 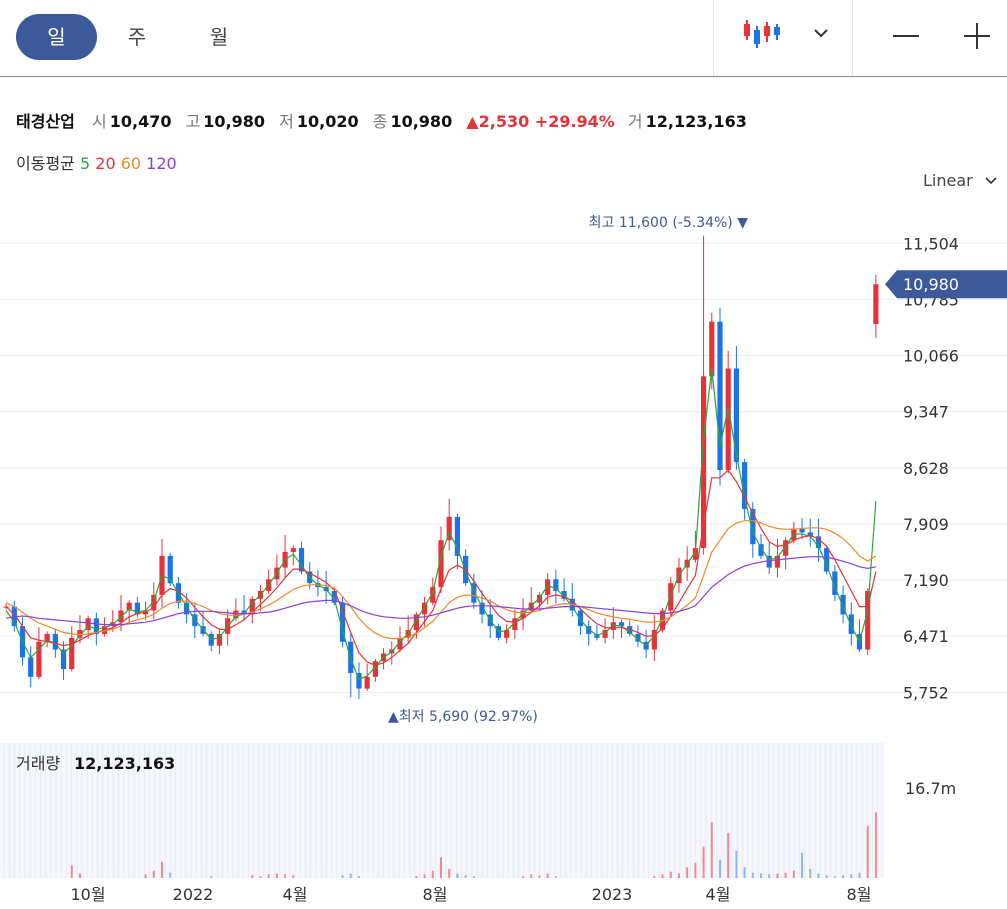 I want to click on close-value: 10,980, so click(x=421, y=121).